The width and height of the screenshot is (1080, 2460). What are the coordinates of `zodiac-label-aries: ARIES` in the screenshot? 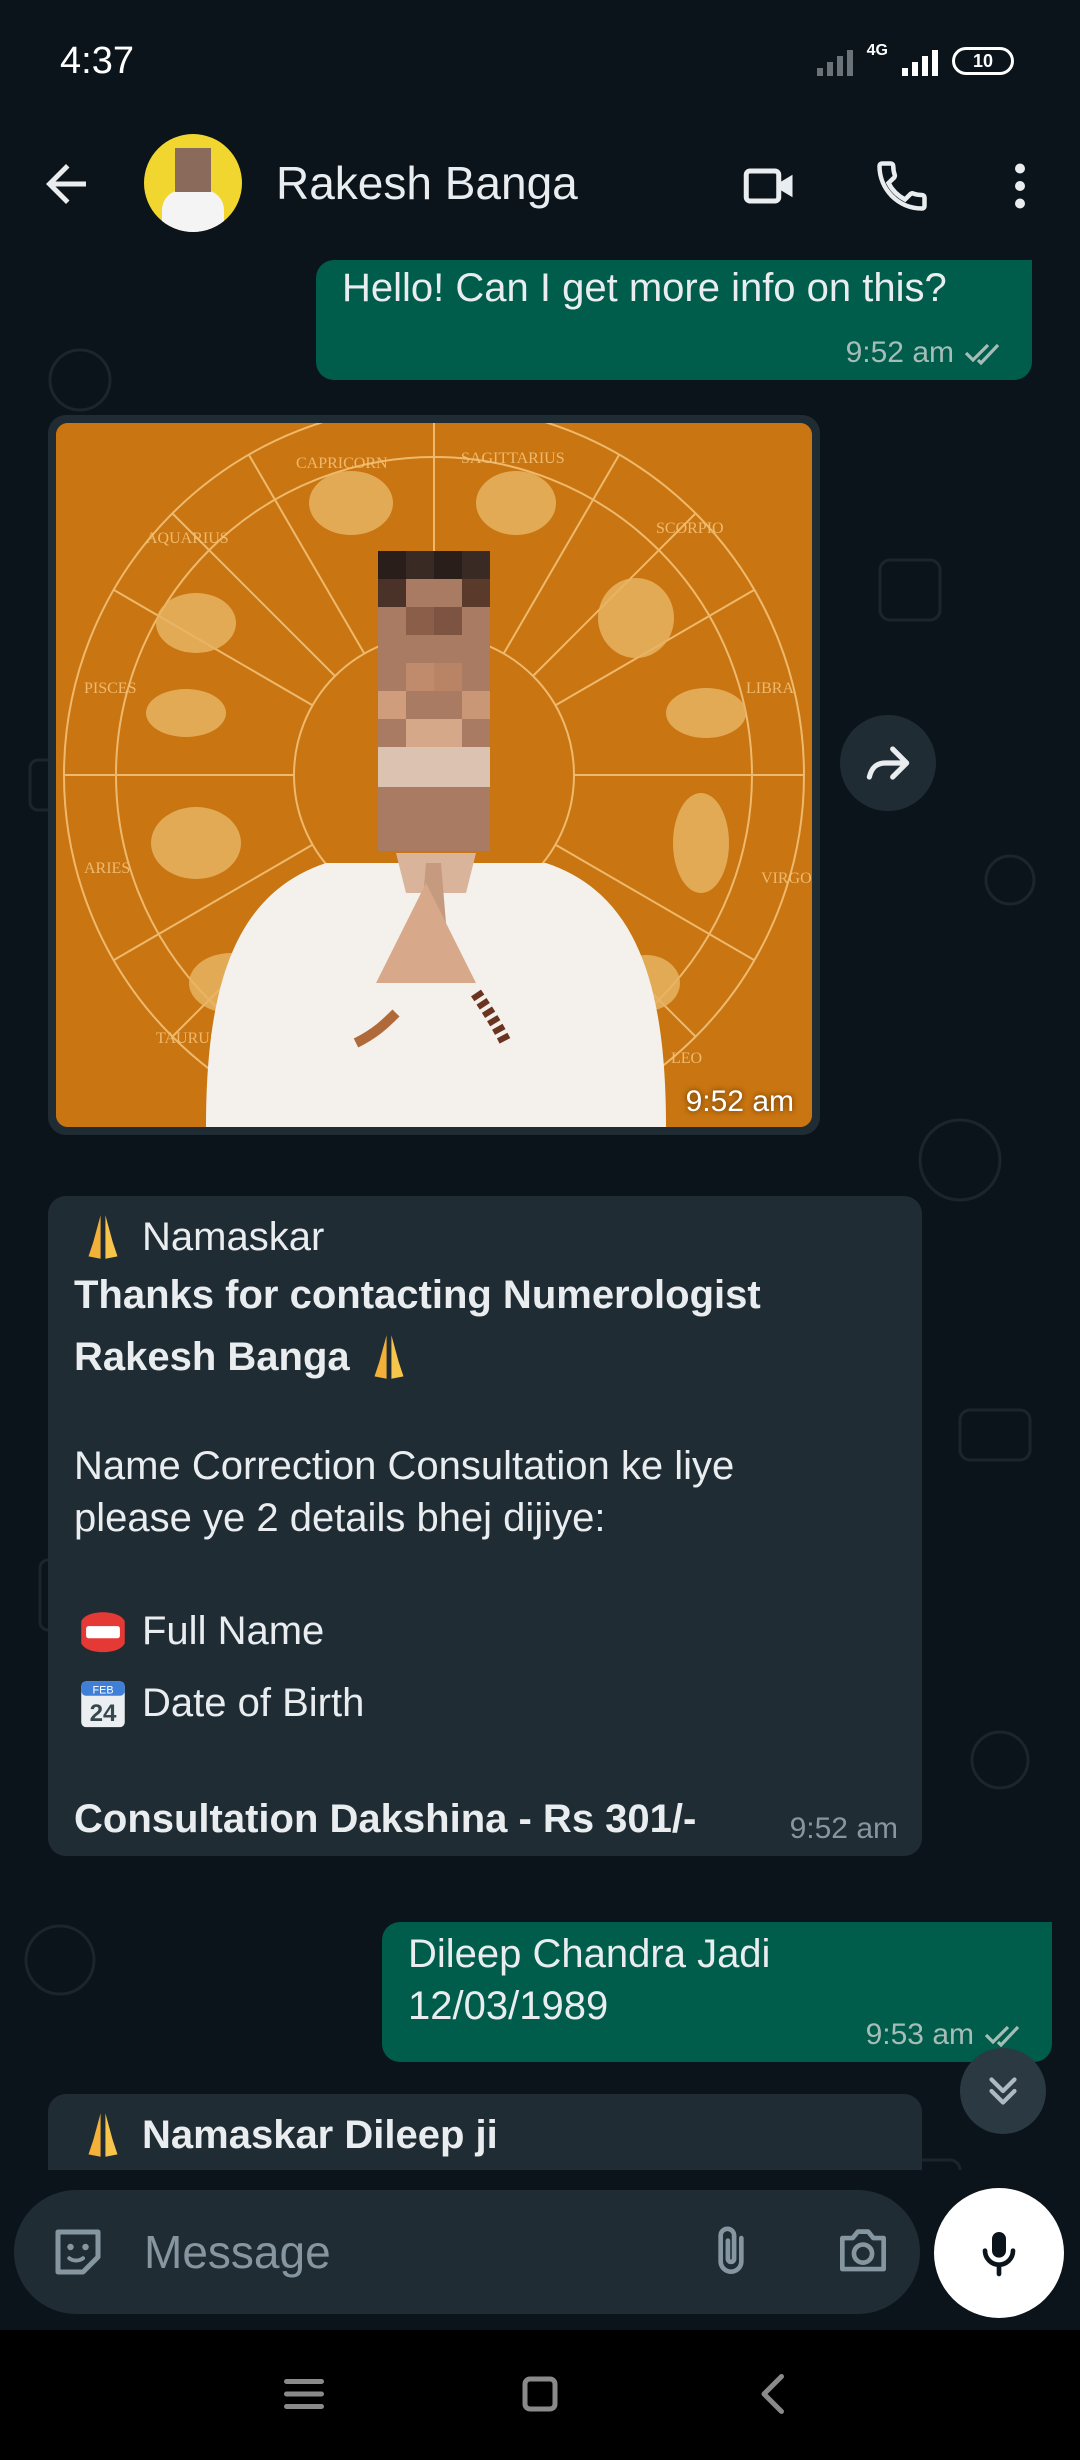 It's located at (107, 868).